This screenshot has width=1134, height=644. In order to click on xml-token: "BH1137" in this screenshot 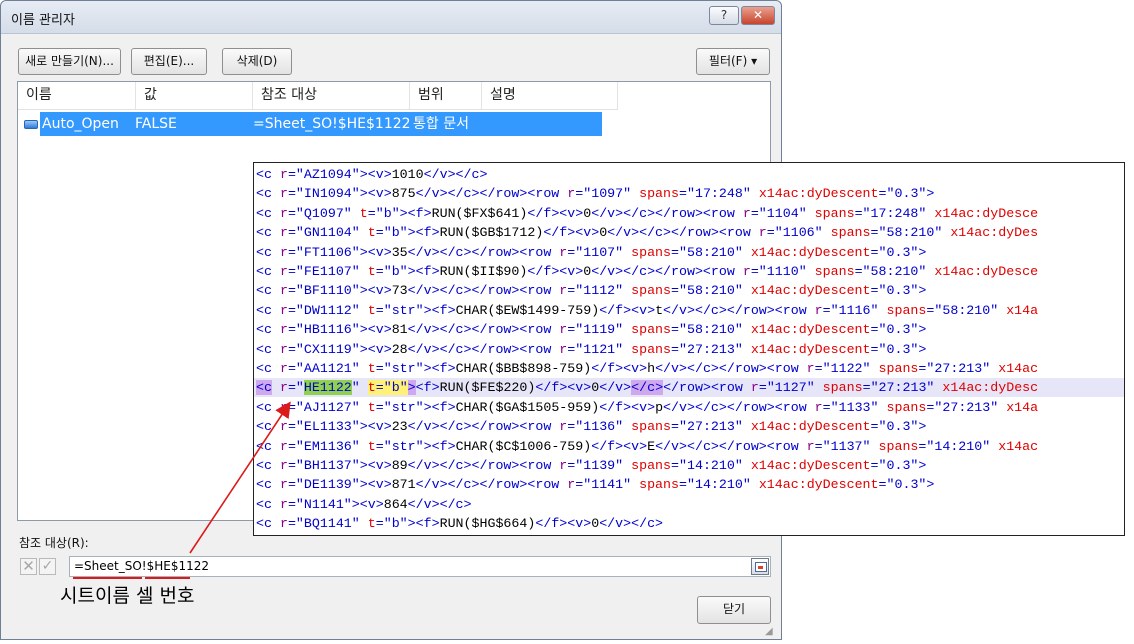, I will do `click(327, 465)`.